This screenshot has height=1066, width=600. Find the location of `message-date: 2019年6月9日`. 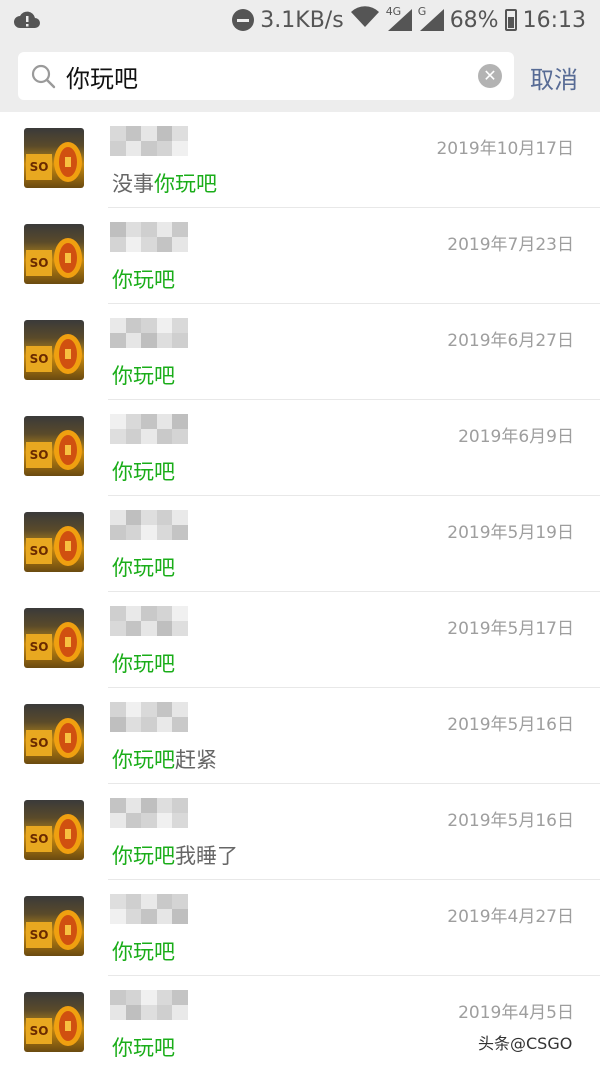

message-date: 2019年6月9日 is located at coordinates (516, 437).